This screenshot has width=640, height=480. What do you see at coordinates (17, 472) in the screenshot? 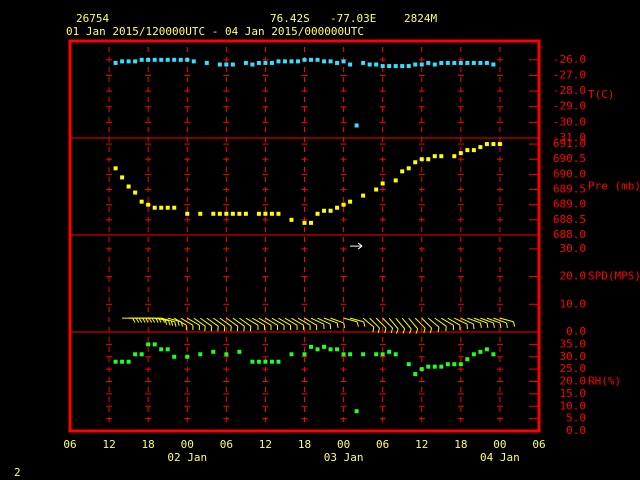
I see `corner-label: 2` at bounding box center [17, 472].